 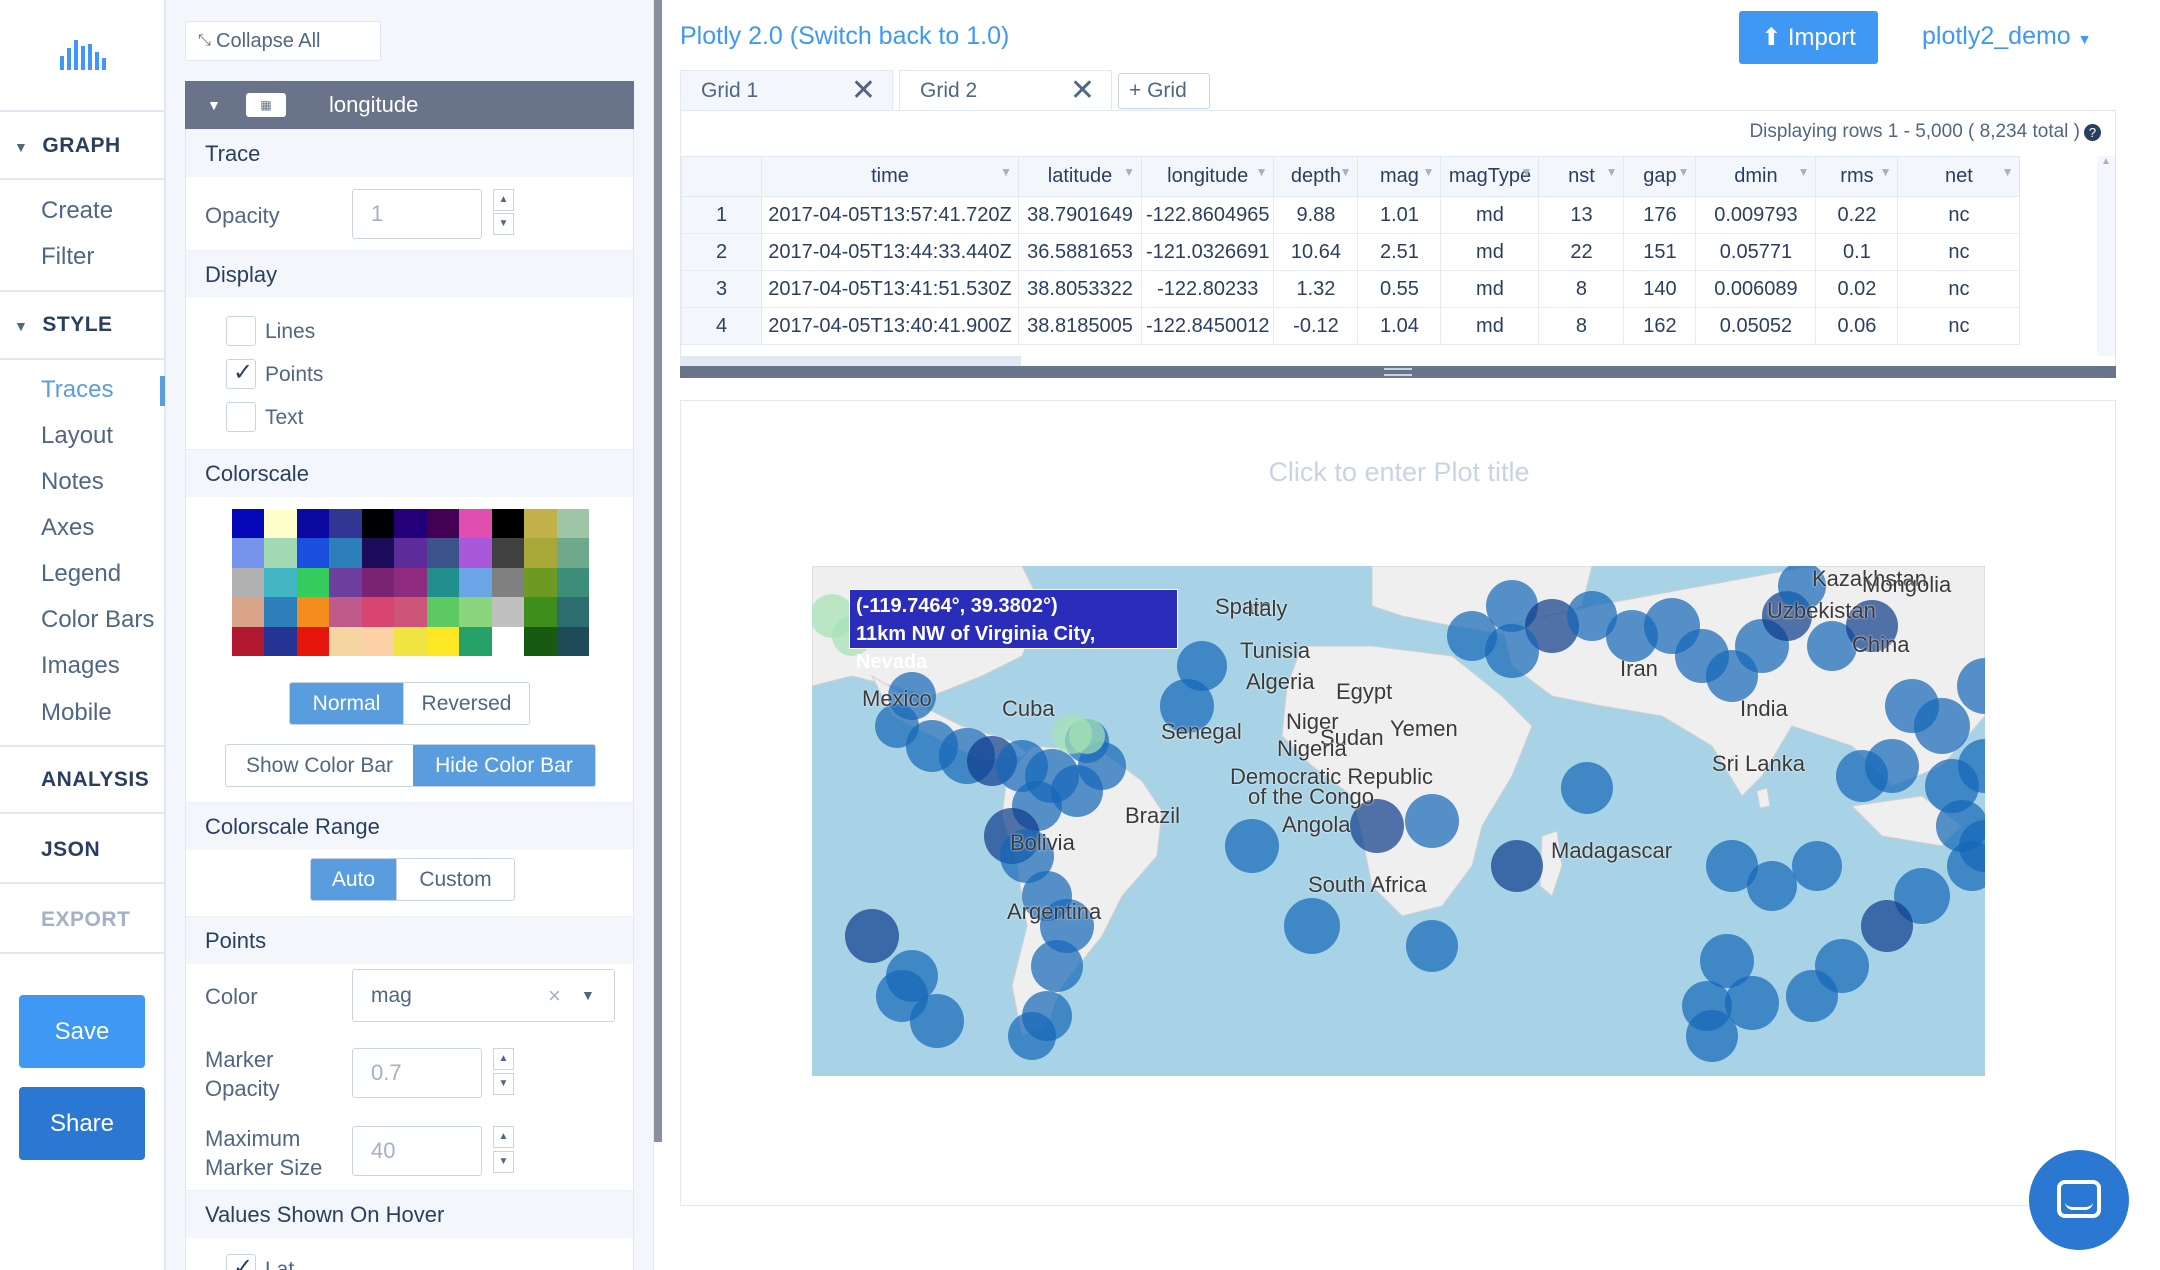 I want to click on grid-cell: 151, so click(x=1660, y=252).